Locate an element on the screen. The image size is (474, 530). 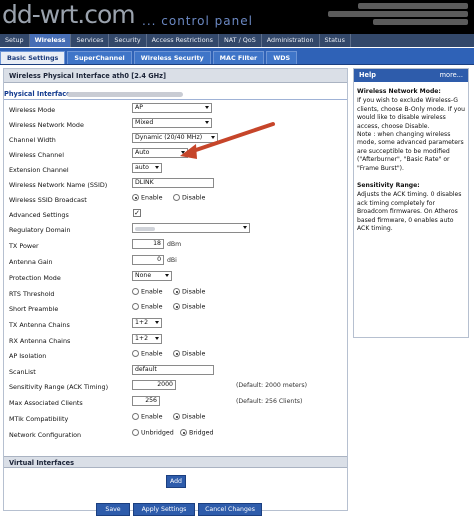
preamble-disable: Disable is located at coordinates (189, 307).